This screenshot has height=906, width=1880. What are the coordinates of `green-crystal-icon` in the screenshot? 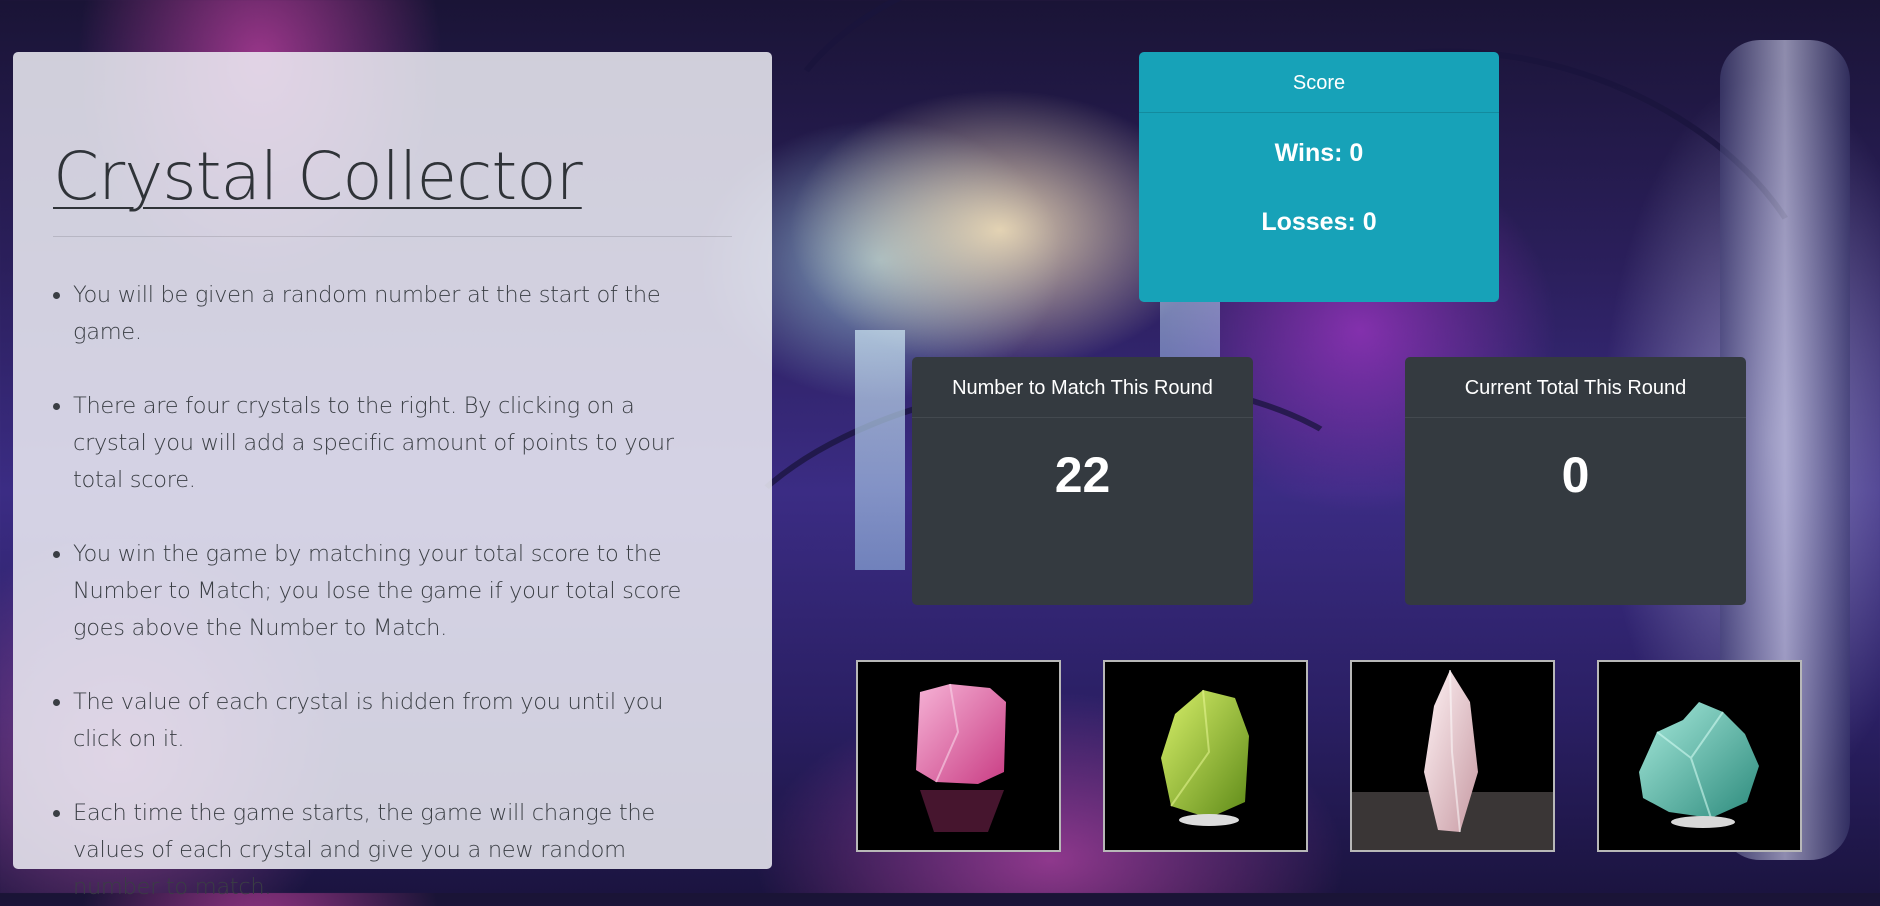 It's located at (1205, 757).